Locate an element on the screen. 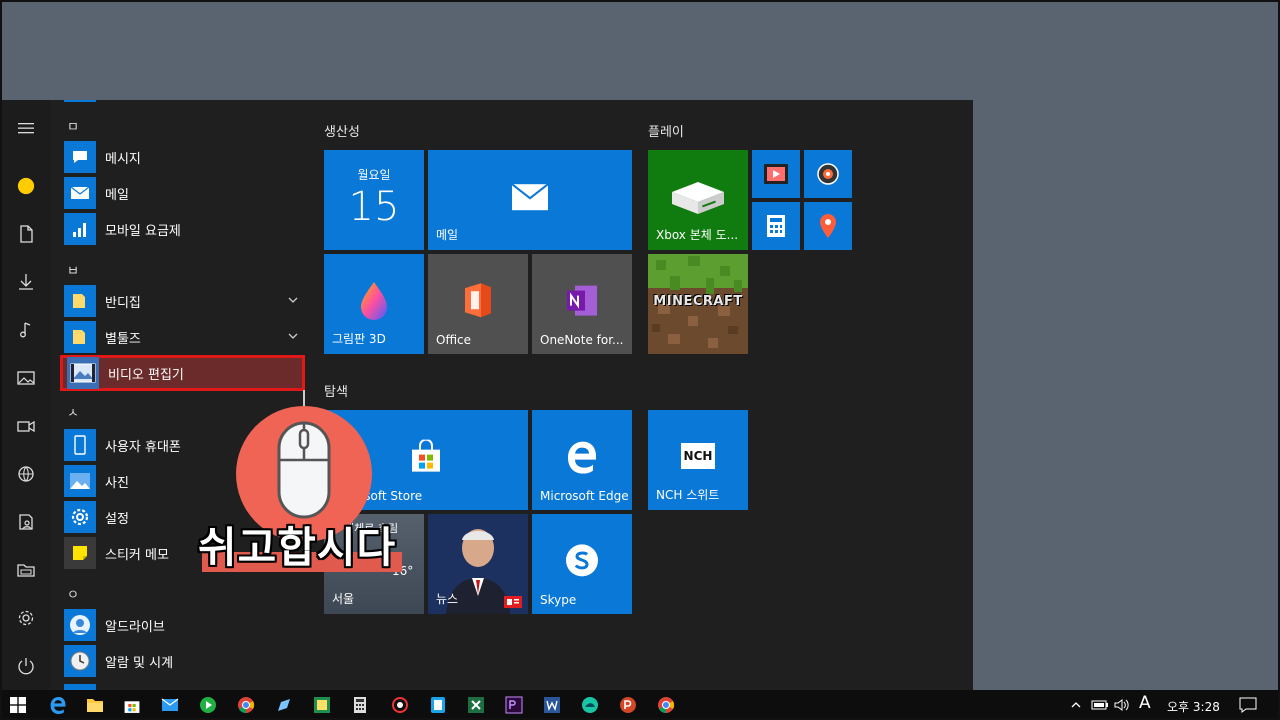  recording-app-taskbar-icon is located at coordinates (400, 705).